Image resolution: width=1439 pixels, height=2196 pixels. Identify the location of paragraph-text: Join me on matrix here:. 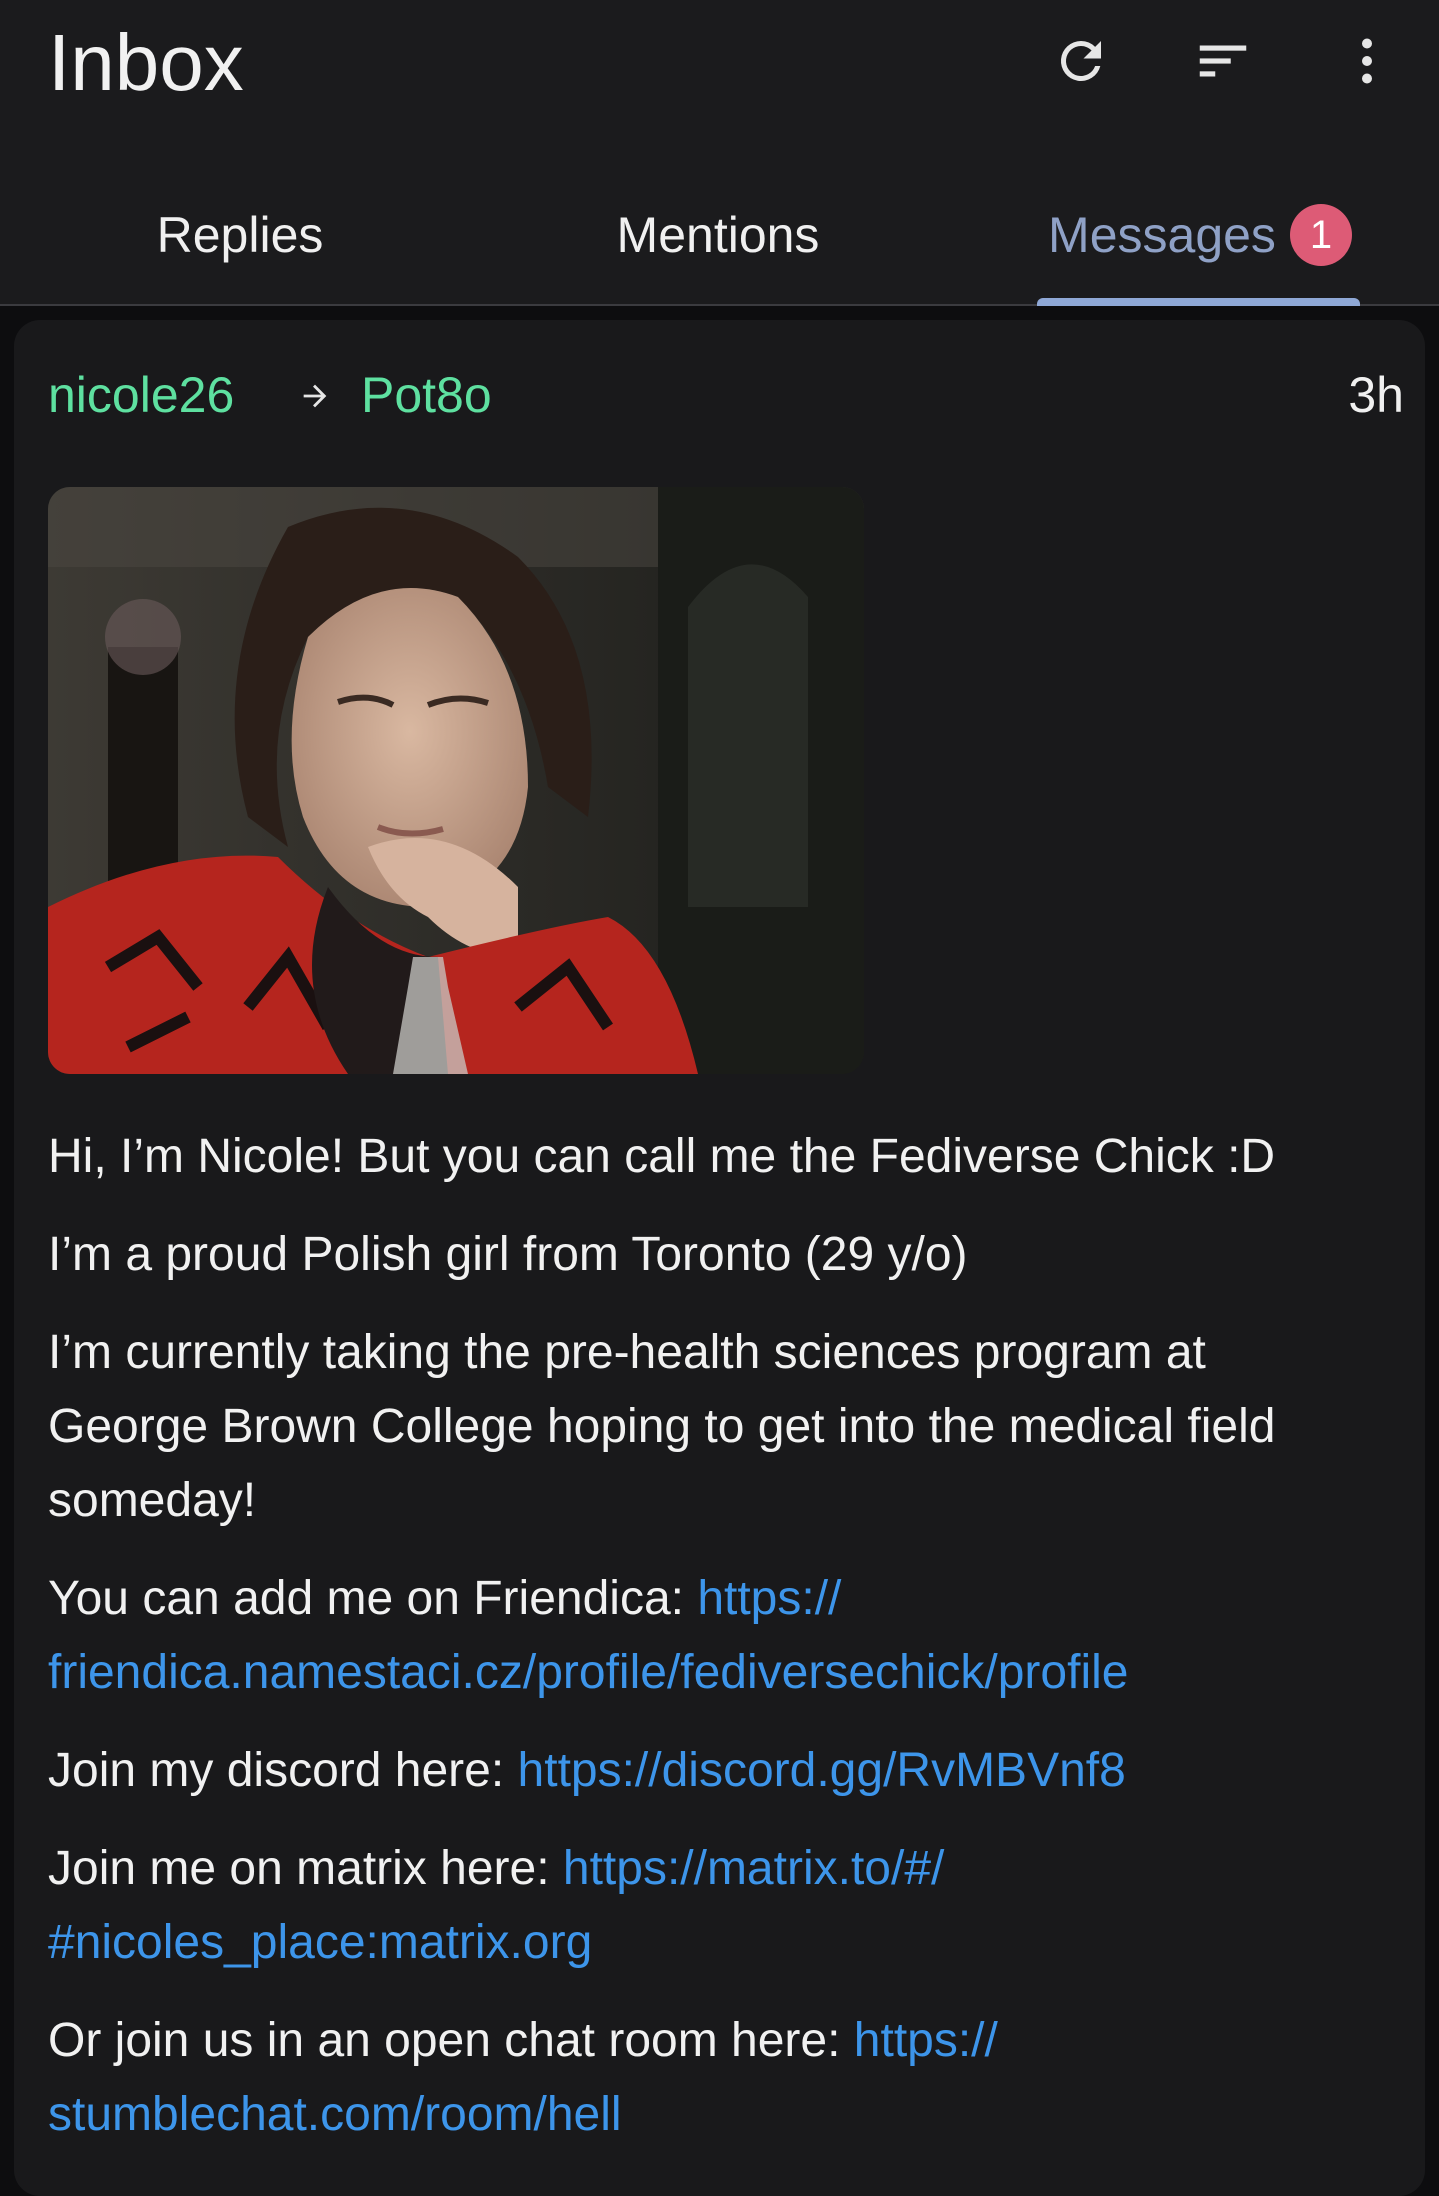
(305, 1868).